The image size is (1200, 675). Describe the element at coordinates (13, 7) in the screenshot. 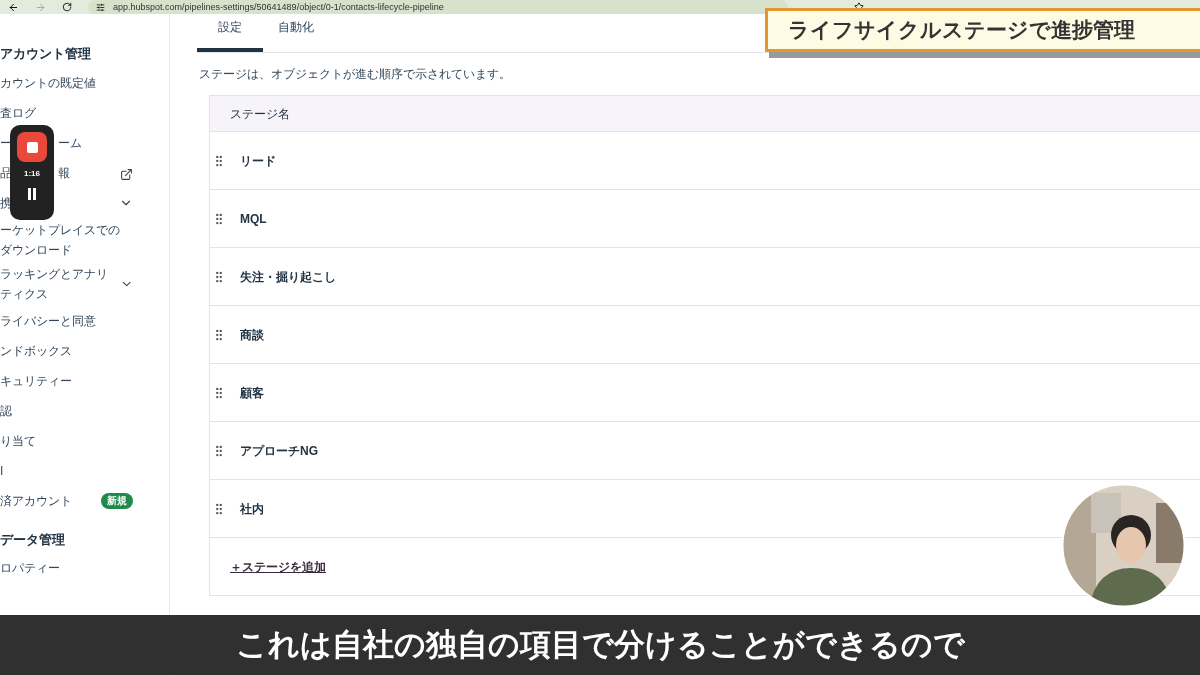

I see `back-icon` at that location.